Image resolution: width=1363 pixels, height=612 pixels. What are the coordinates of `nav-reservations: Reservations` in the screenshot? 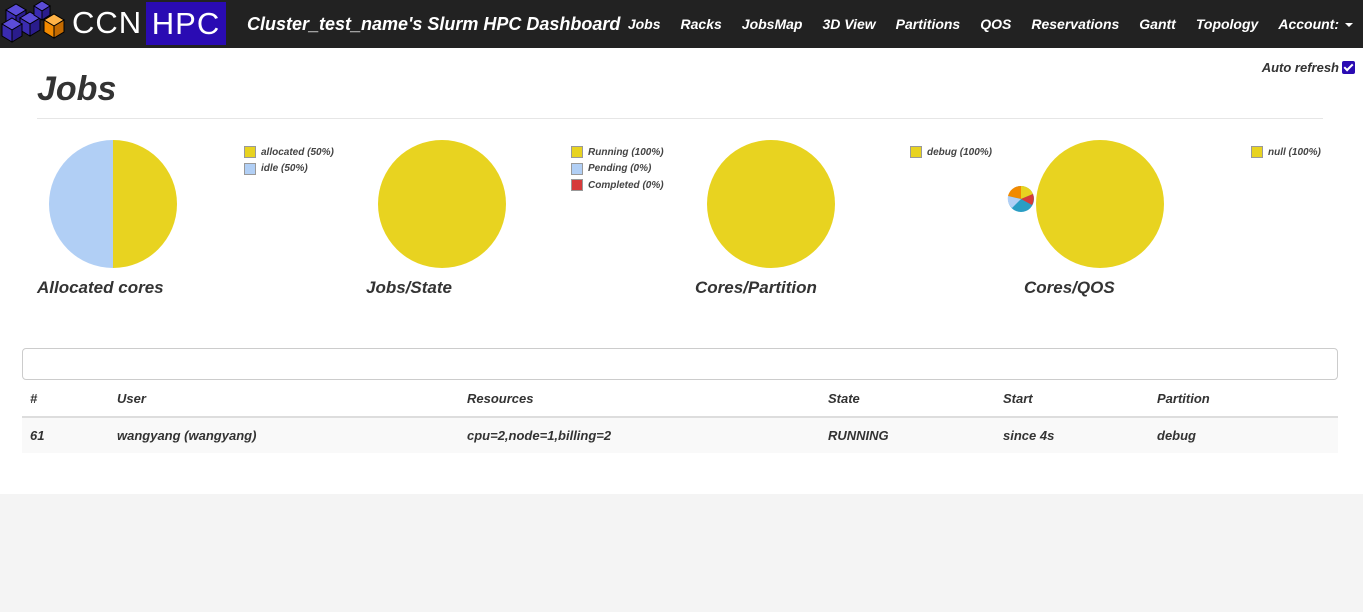 It's located at (1075, 24).